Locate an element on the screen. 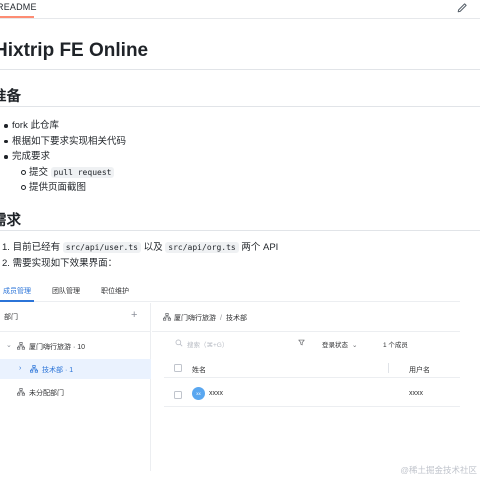 This screenshot has height=480, width=480. breadcrumb: 厦门嗨行旅游 / 技术部 is located at coordinates (205, 317).